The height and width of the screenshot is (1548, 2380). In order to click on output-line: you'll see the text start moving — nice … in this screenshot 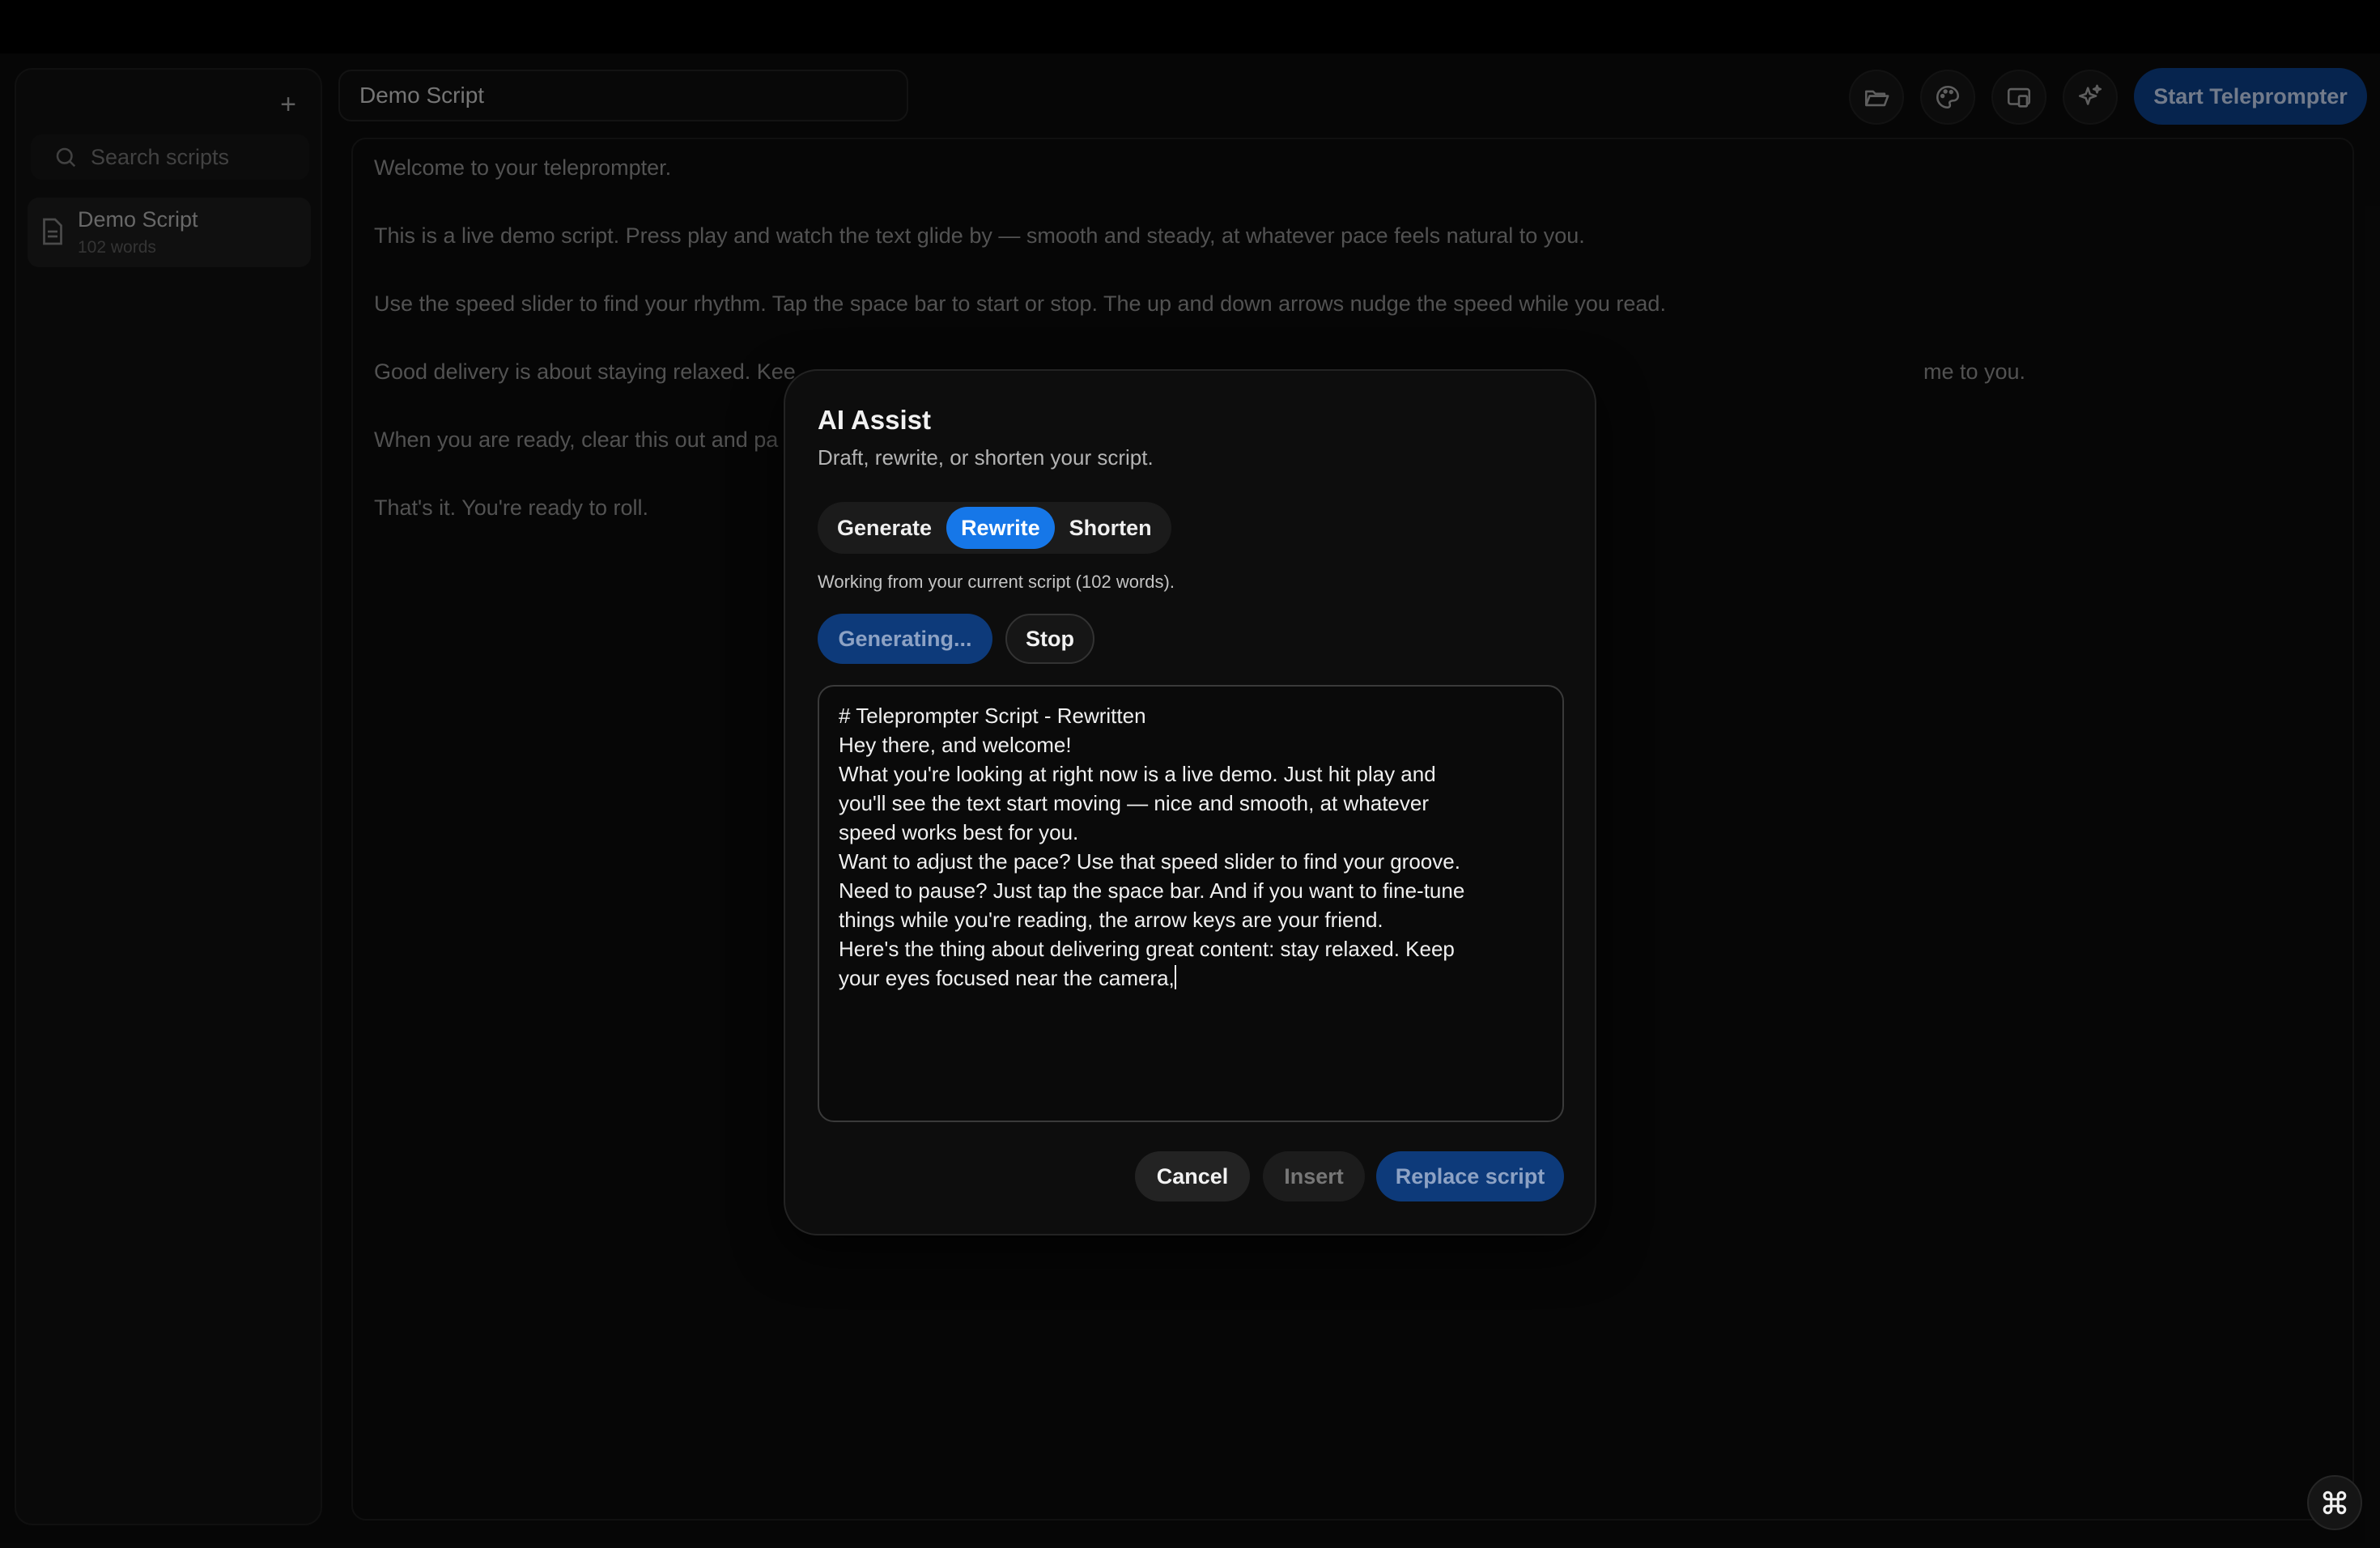, I will do `click(1134, 803)`.